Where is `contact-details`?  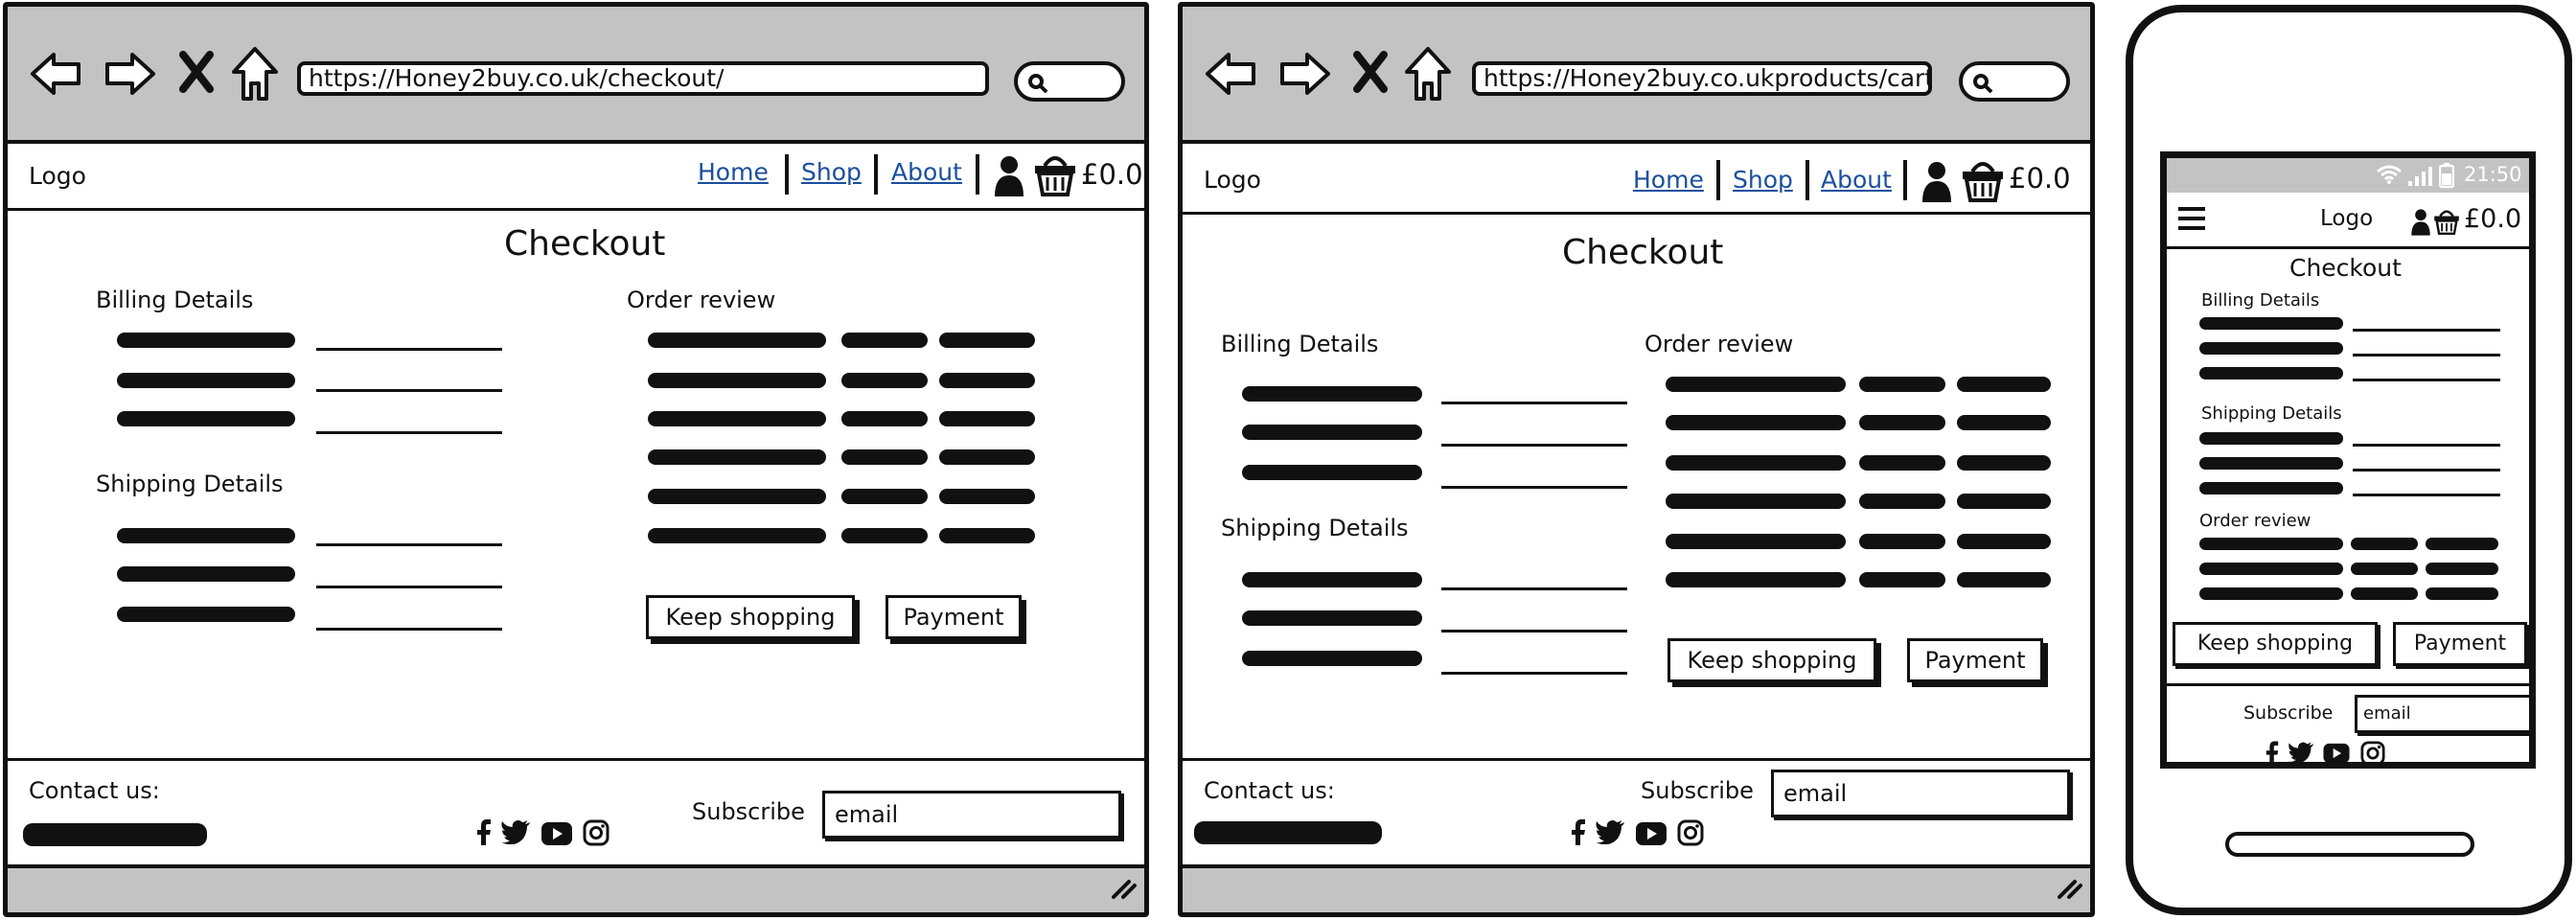 contact-details is located at coordinates (115, 834).